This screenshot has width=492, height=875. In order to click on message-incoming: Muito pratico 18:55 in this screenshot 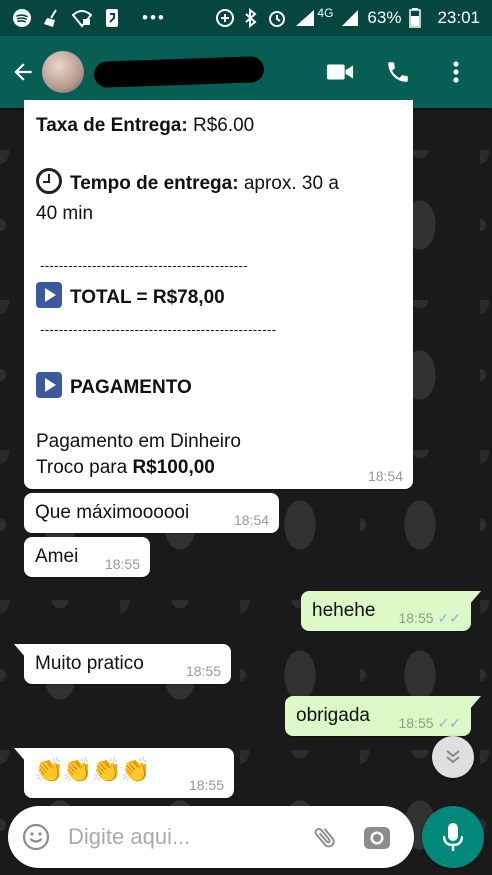, I will do `click(122, 664)`.